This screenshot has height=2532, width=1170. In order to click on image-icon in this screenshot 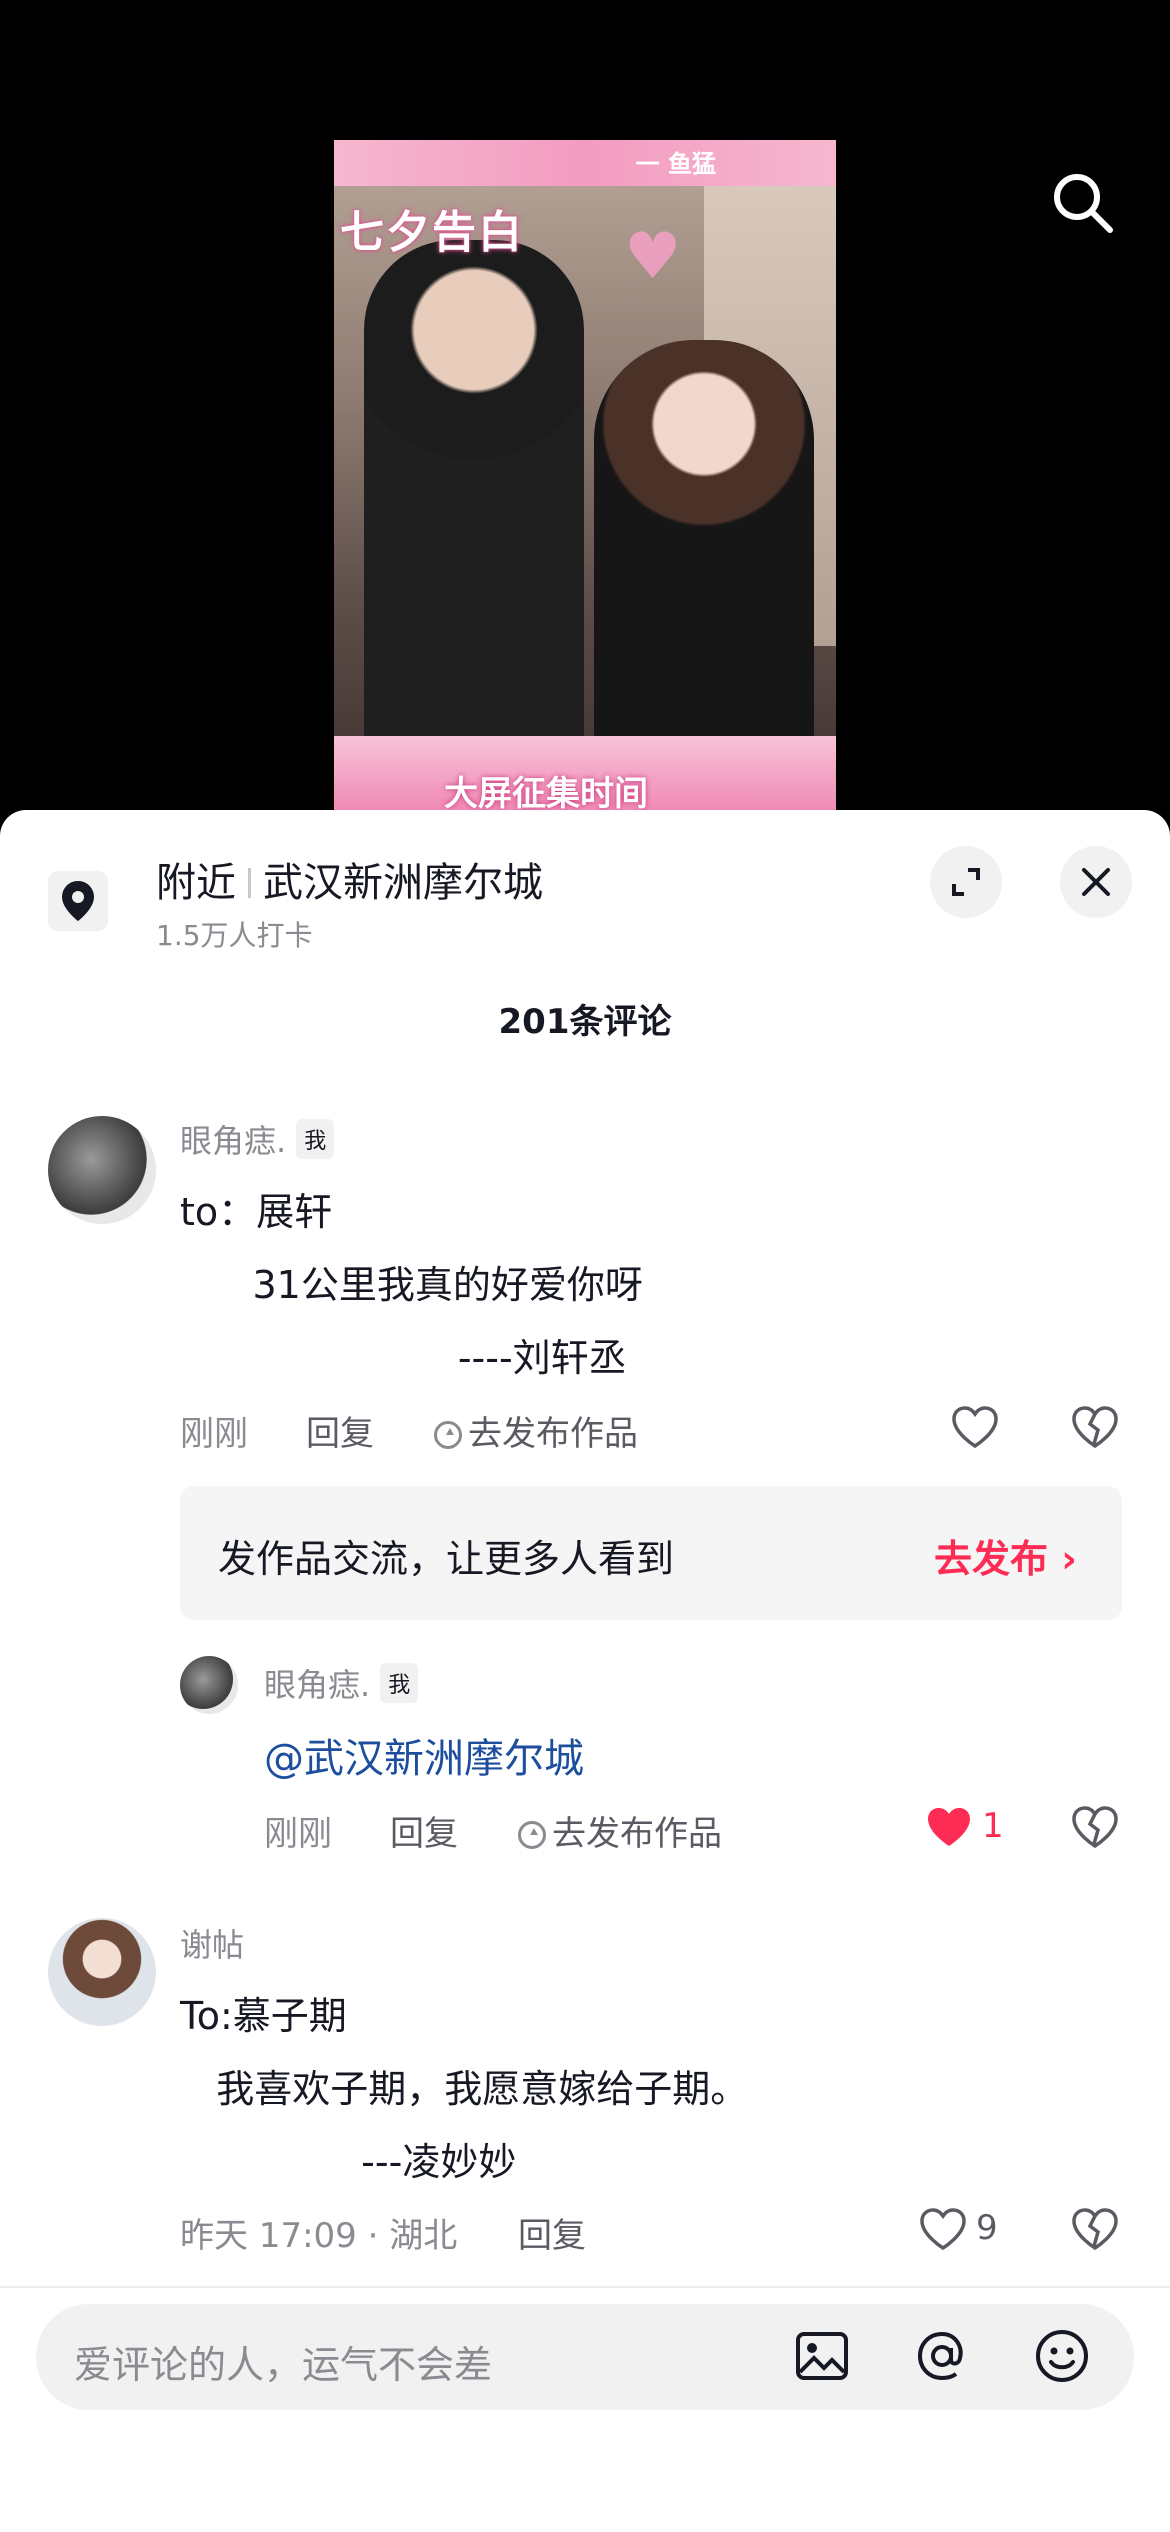, I will do `click(822, 2356)`.